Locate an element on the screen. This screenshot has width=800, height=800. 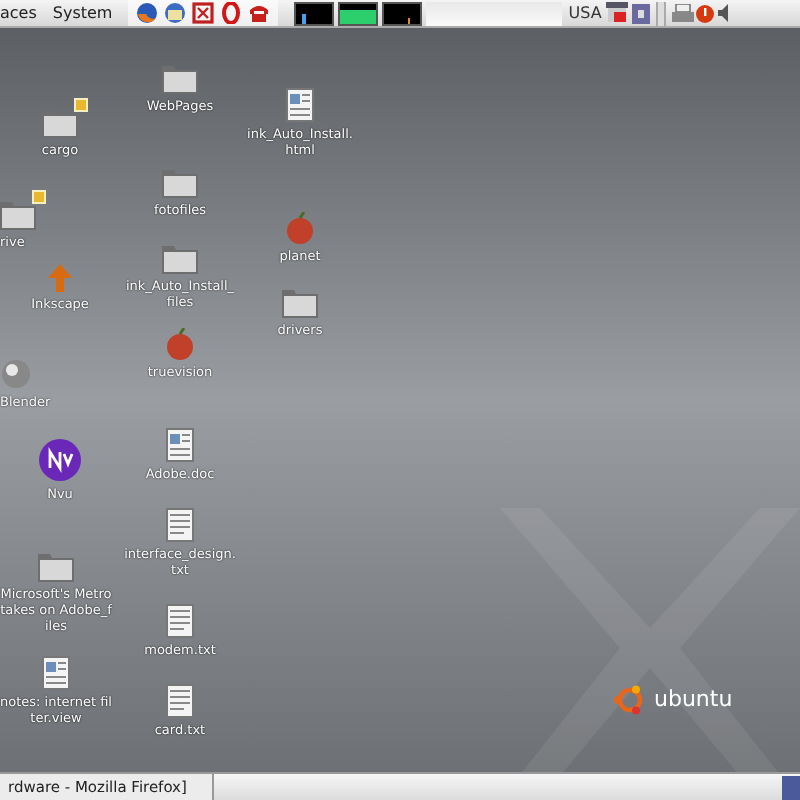
panel-menu: System is located at coordinates (82, 13).